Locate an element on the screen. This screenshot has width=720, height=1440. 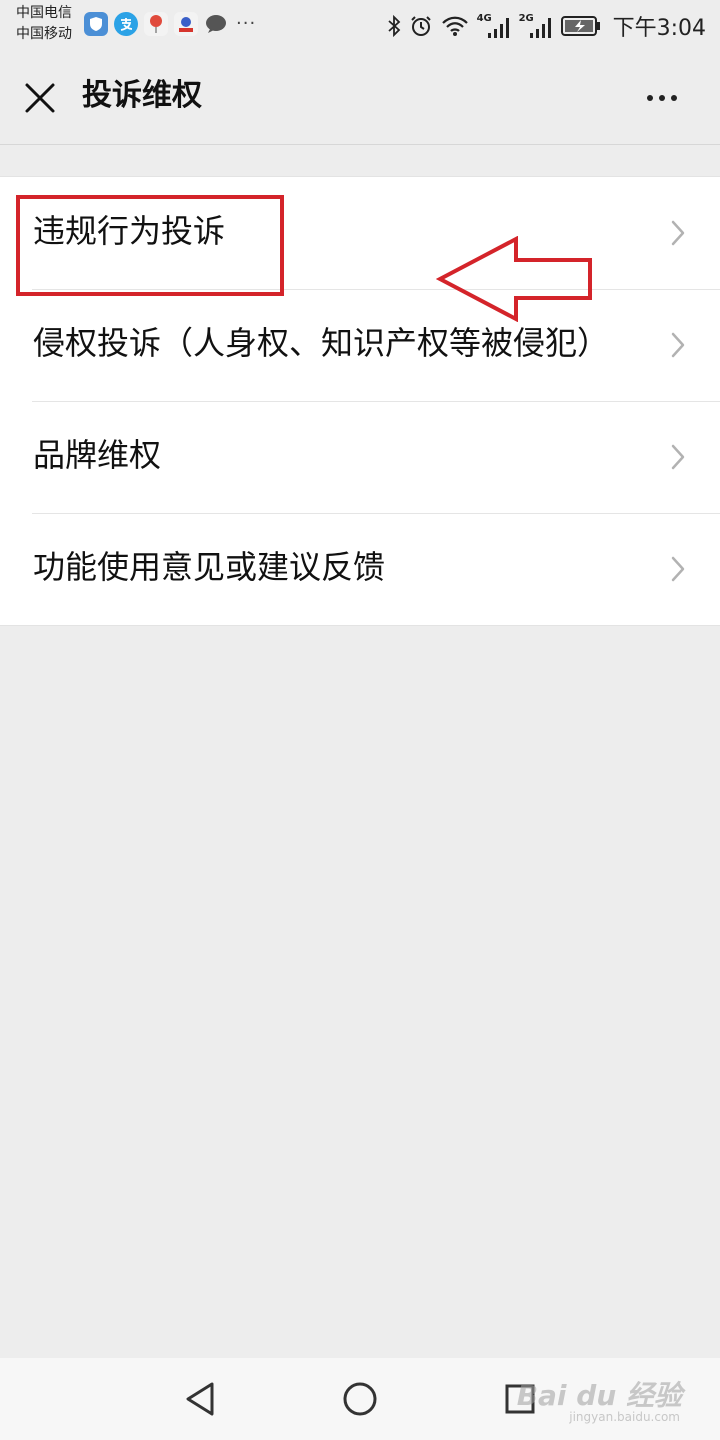
system-nav-bar: Bai du 经验 jingyan.baidu.com is located at coordinates (360, 1399).